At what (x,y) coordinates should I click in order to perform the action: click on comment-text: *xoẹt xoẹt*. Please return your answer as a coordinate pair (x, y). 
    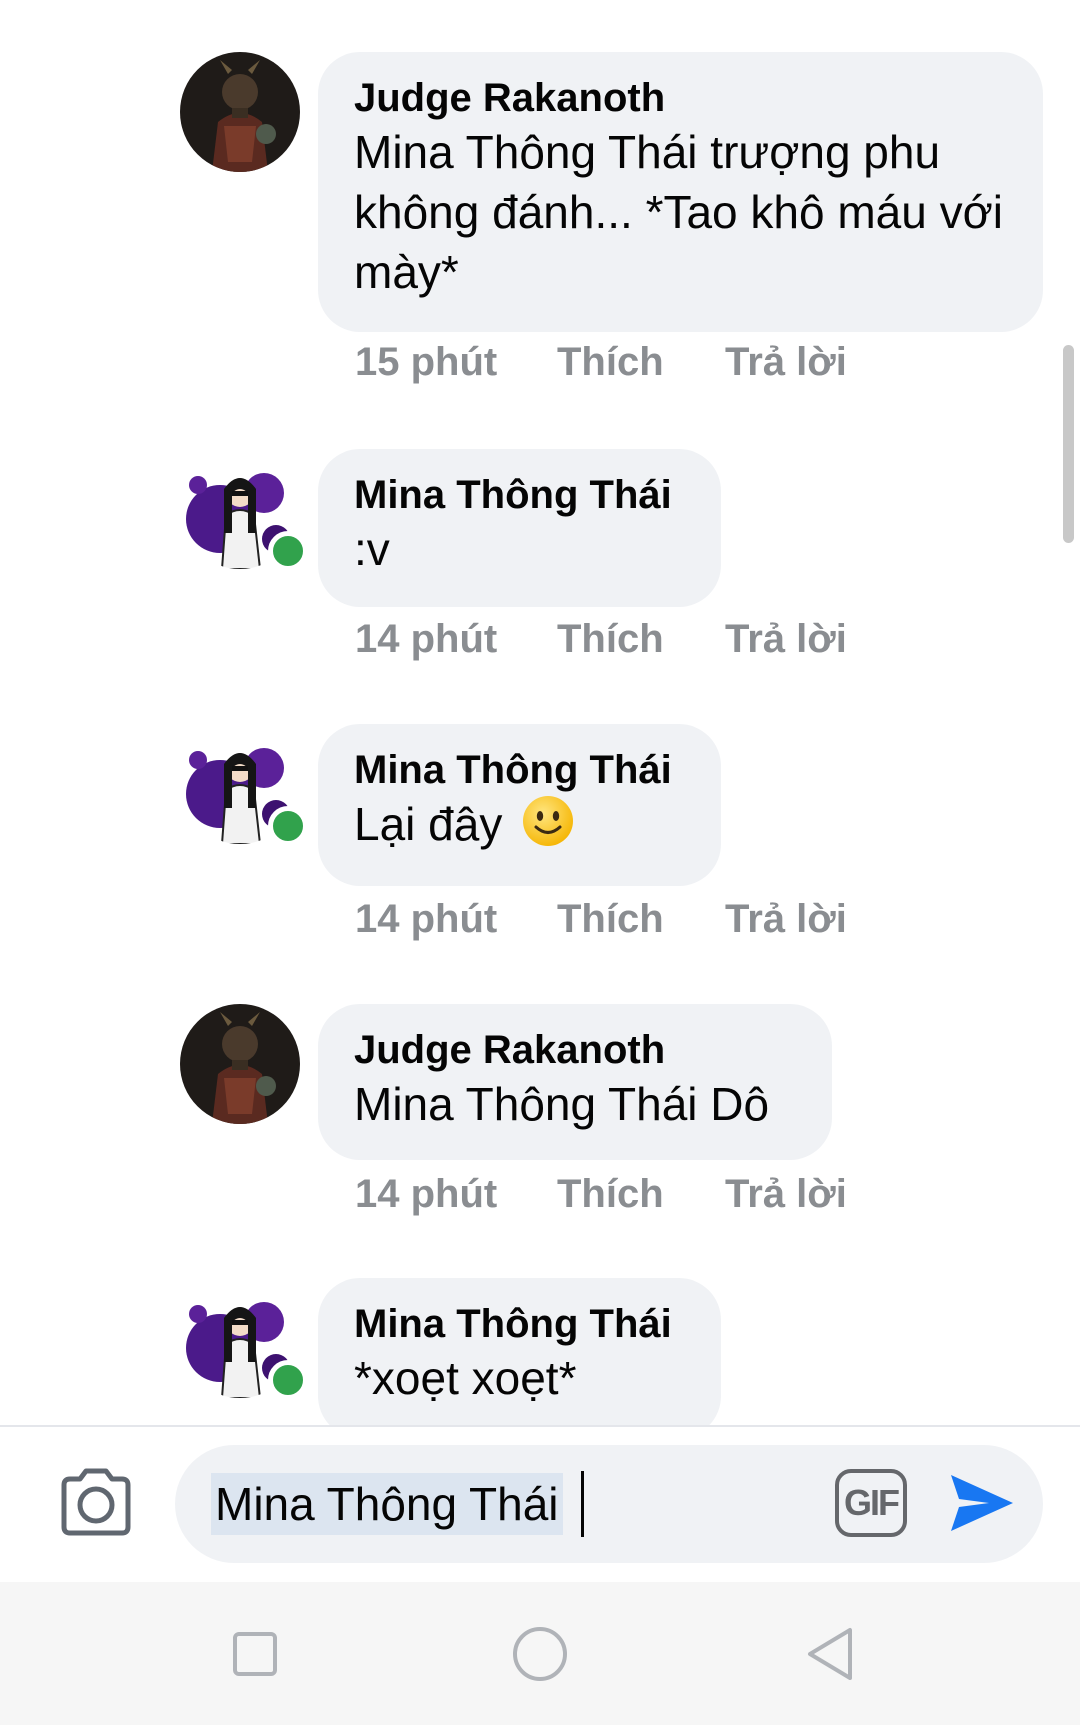
    Looking at the image, I should click on (465, 1378).